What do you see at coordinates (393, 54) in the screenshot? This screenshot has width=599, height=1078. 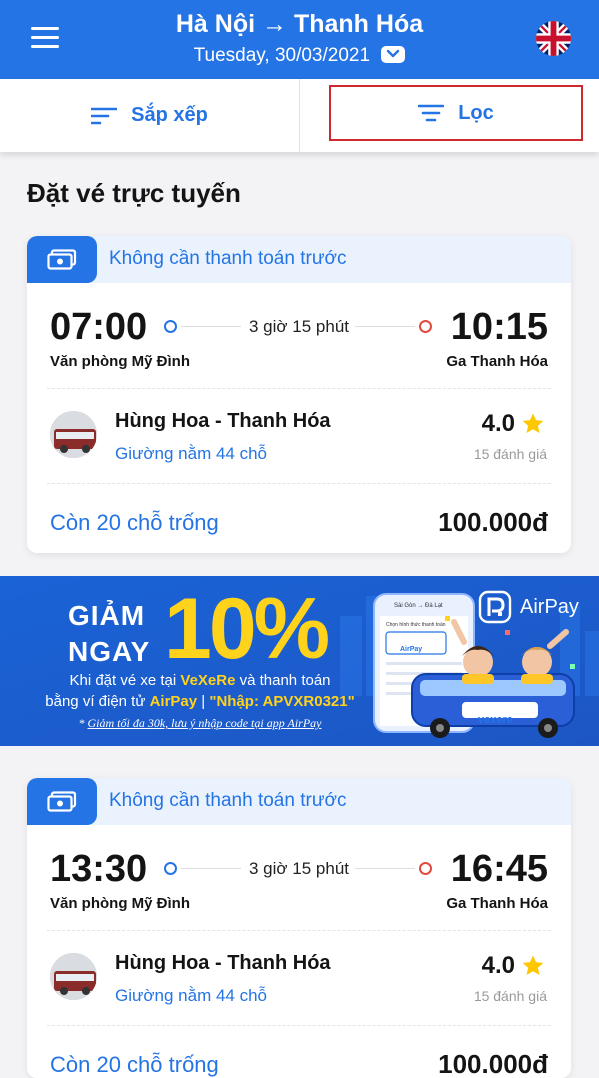 I see `chevron-down-icon` at bounding box center [393, 54].